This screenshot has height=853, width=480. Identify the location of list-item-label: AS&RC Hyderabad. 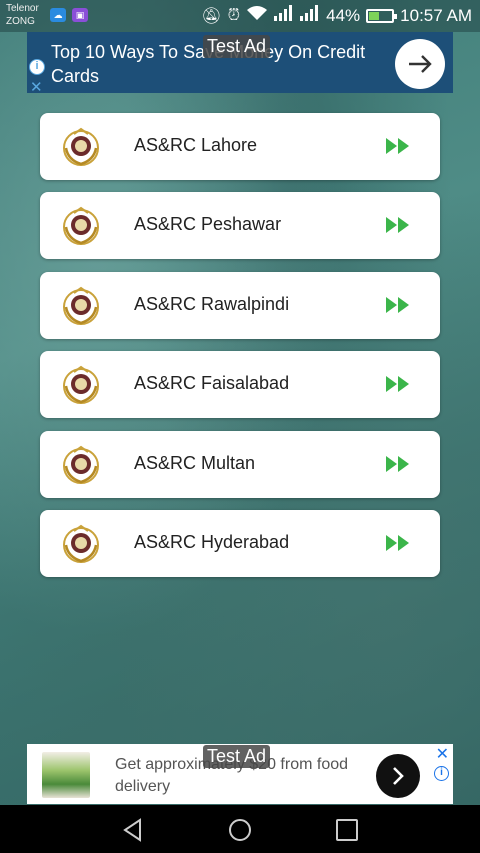
(212, 542).